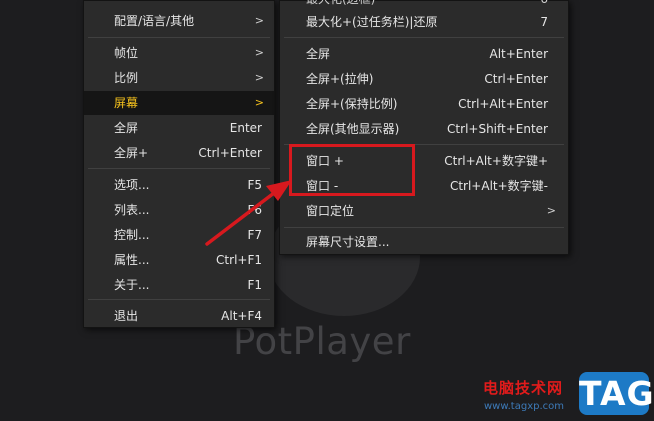 Image resolution: width=654 pixels, height=421 pixels. I want to click on watermark-url: www.tagxp.com, so click(524, 406).